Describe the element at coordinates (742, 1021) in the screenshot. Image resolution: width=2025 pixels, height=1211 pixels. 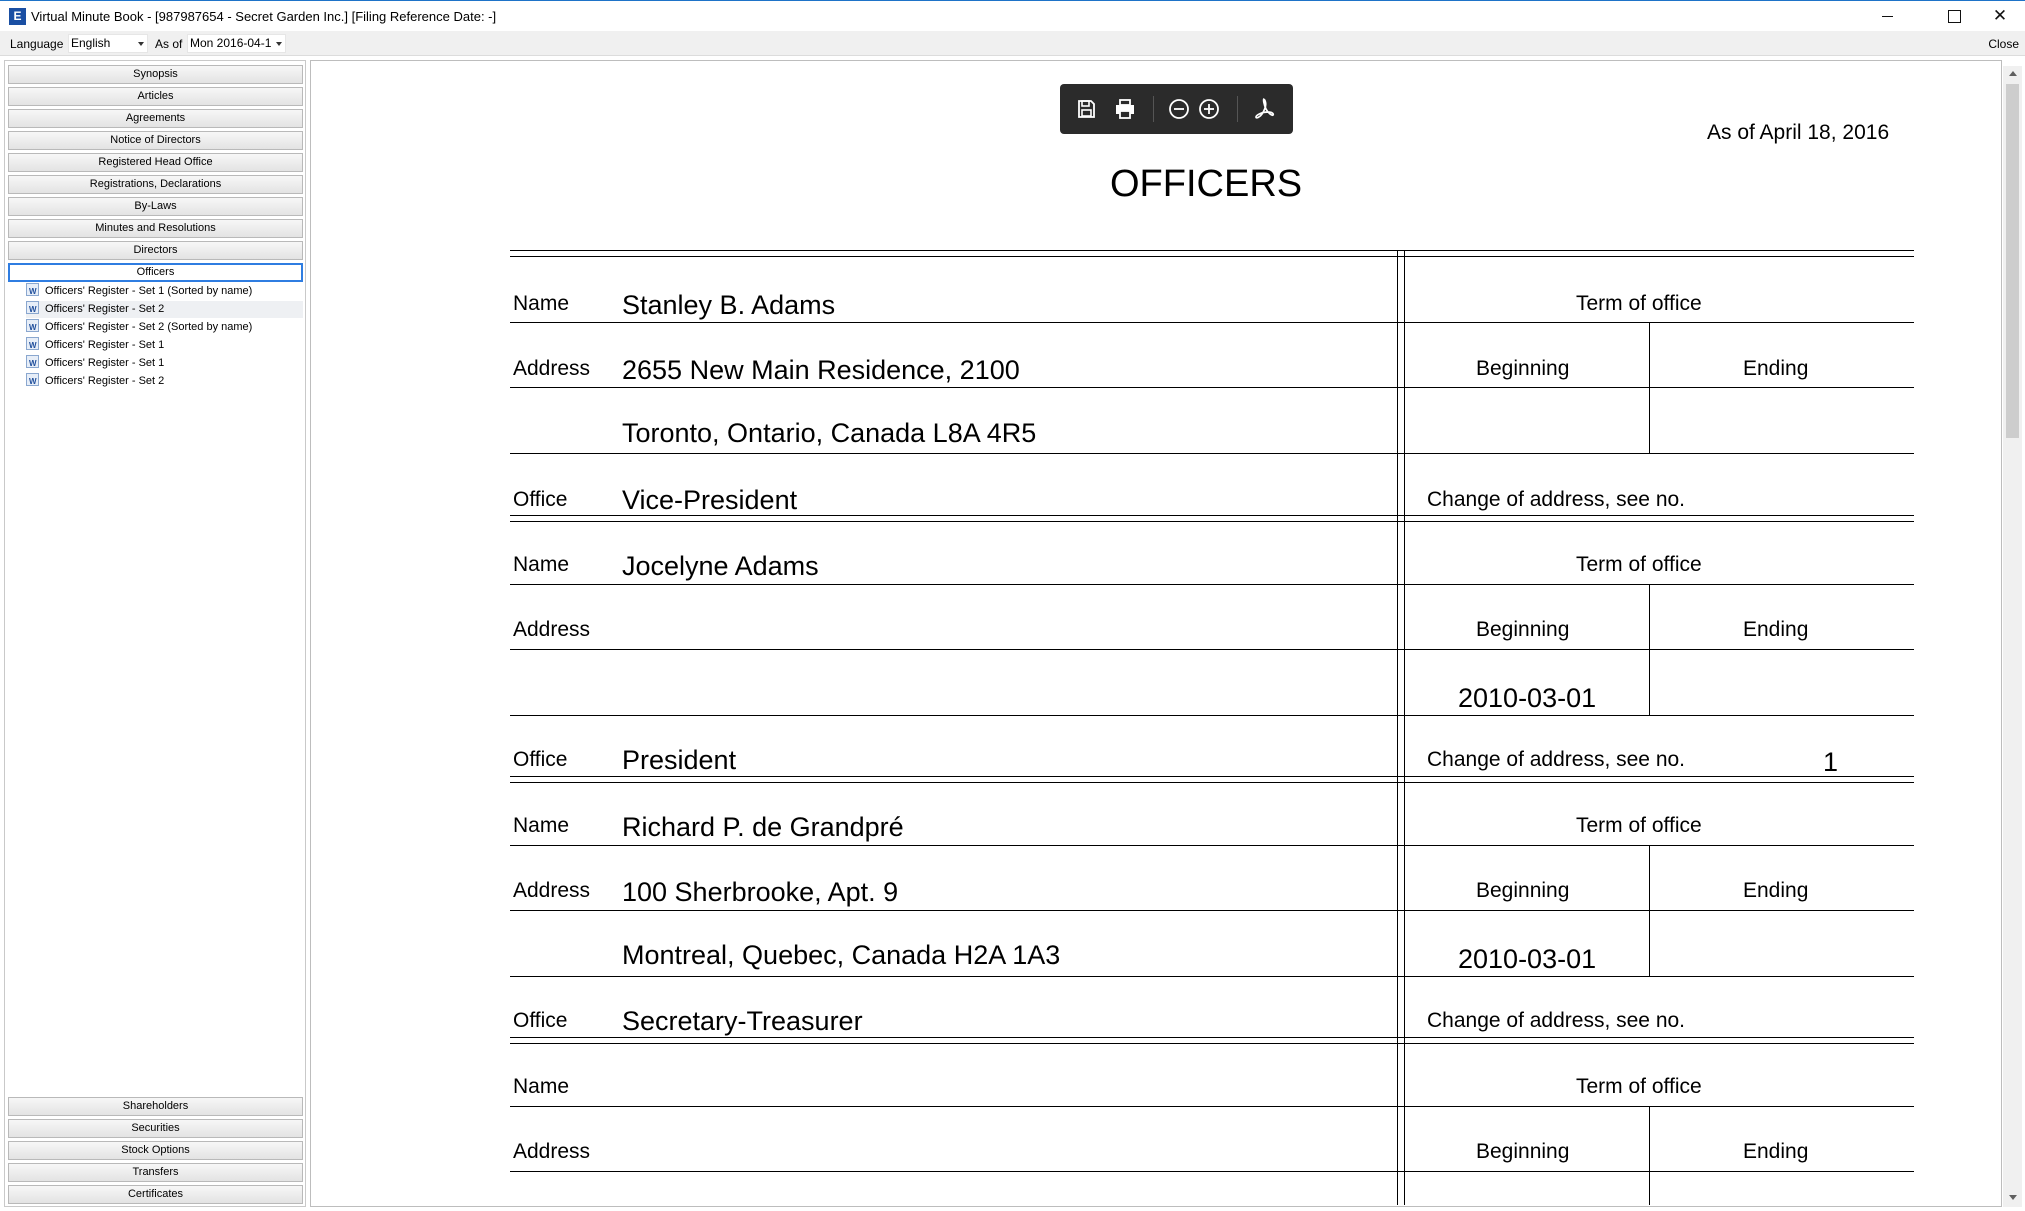
I see `officer-office: Secretary-Treasurer` at that location.